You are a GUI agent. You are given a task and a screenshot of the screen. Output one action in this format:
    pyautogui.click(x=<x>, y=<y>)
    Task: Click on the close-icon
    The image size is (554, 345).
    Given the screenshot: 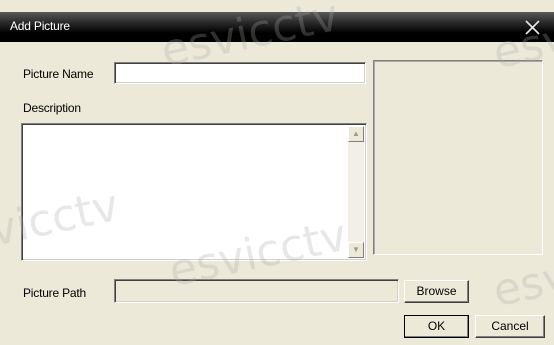 What is the action you would take?
    pyautogui.click(x=532, y=27)
    